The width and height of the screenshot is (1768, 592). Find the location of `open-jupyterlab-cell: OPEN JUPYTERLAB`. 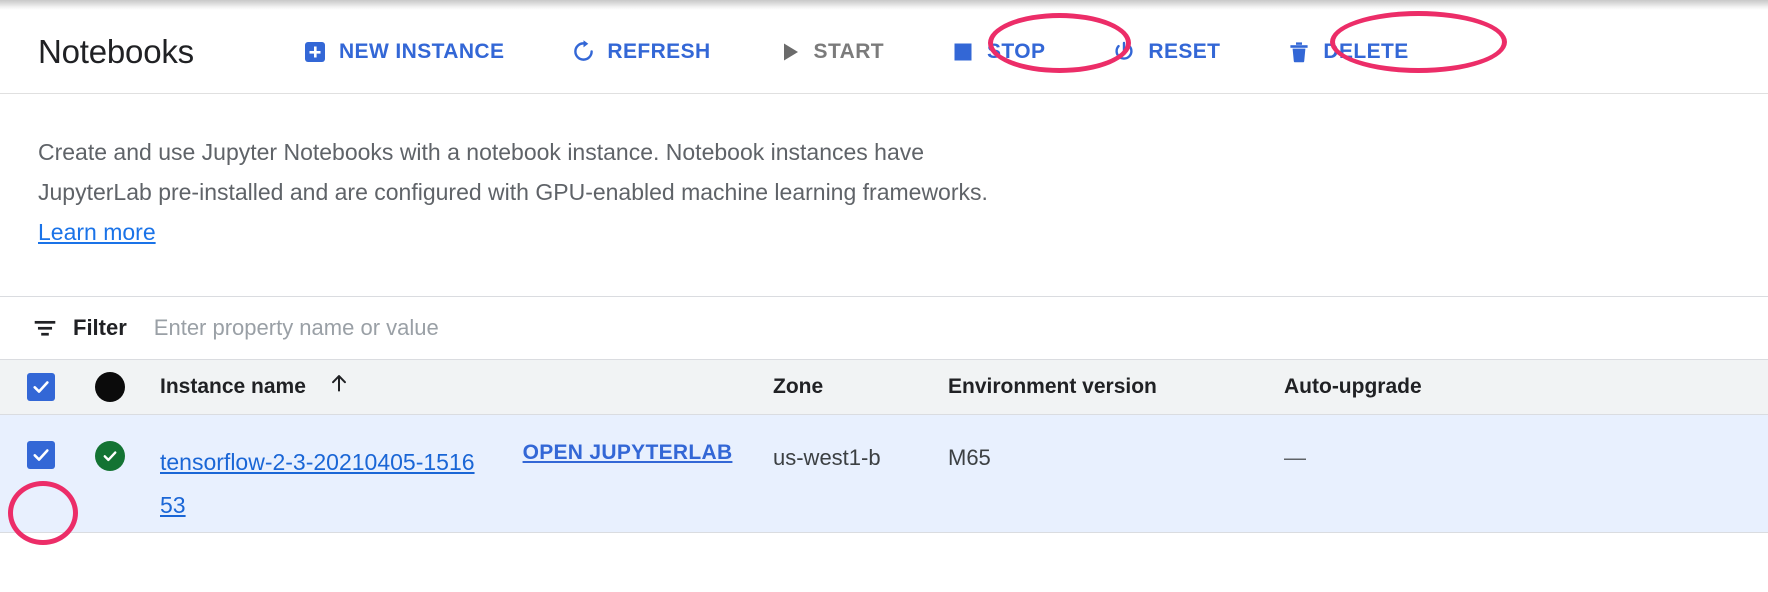

open-jupyterlab-cell: OPEN JUPYTERLAB is located at coordinates (627, 453).